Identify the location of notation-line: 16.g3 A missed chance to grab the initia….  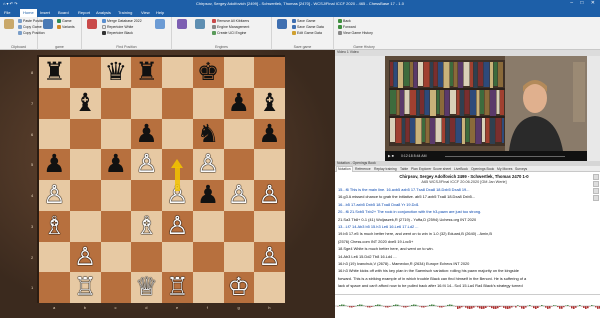
(464, 196).